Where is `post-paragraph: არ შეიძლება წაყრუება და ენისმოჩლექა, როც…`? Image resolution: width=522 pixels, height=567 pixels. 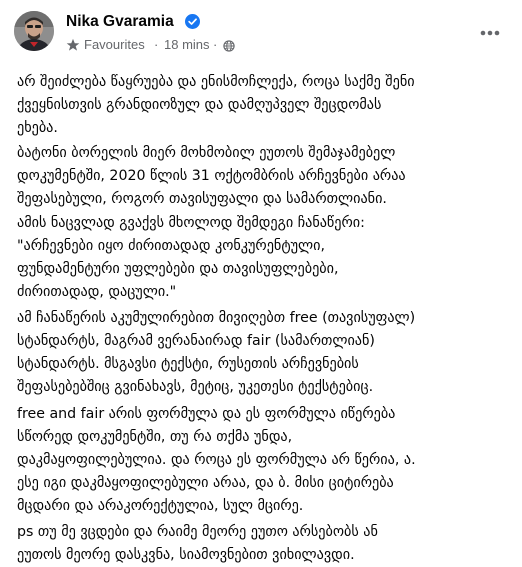 post-paragraph: არ შეიძლება წაყრუება და ენისმოჩლექა, როც… is located at coordinates (216, 105).